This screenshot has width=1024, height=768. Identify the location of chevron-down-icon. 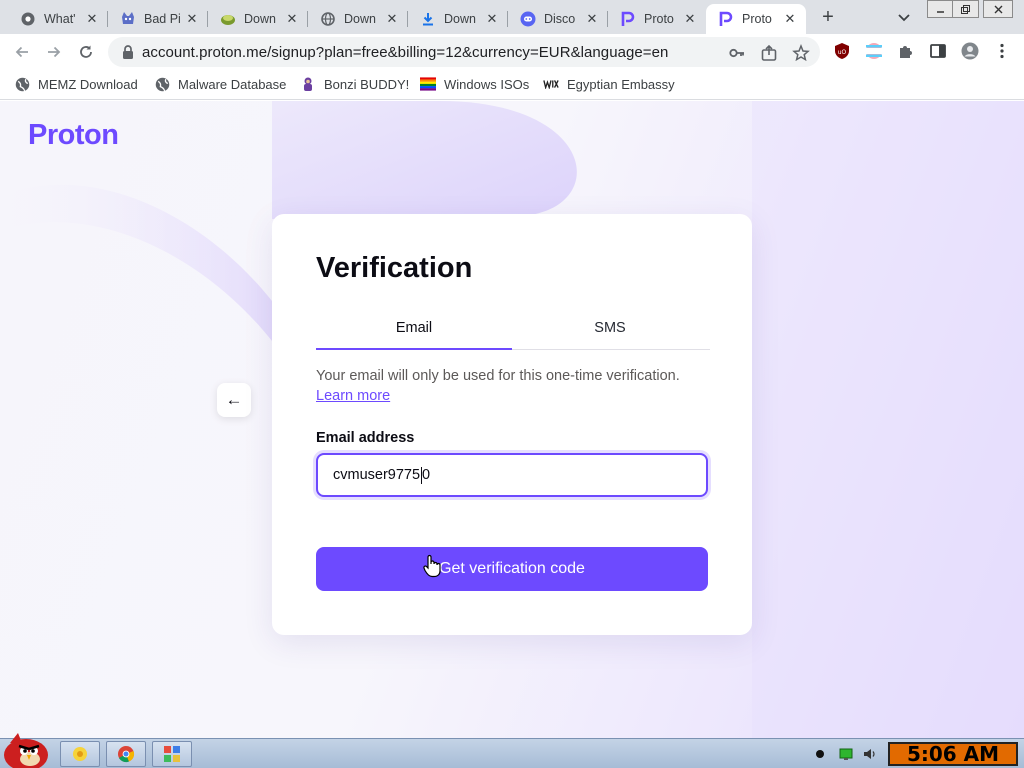
(904, 17).